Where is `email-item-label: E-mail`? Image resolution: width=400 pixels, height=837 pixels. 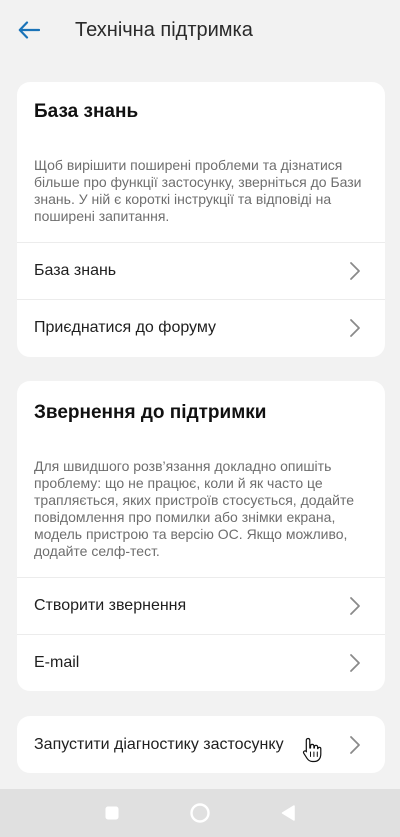
email-item-label: E-mail is located at coordinates (57, 662).